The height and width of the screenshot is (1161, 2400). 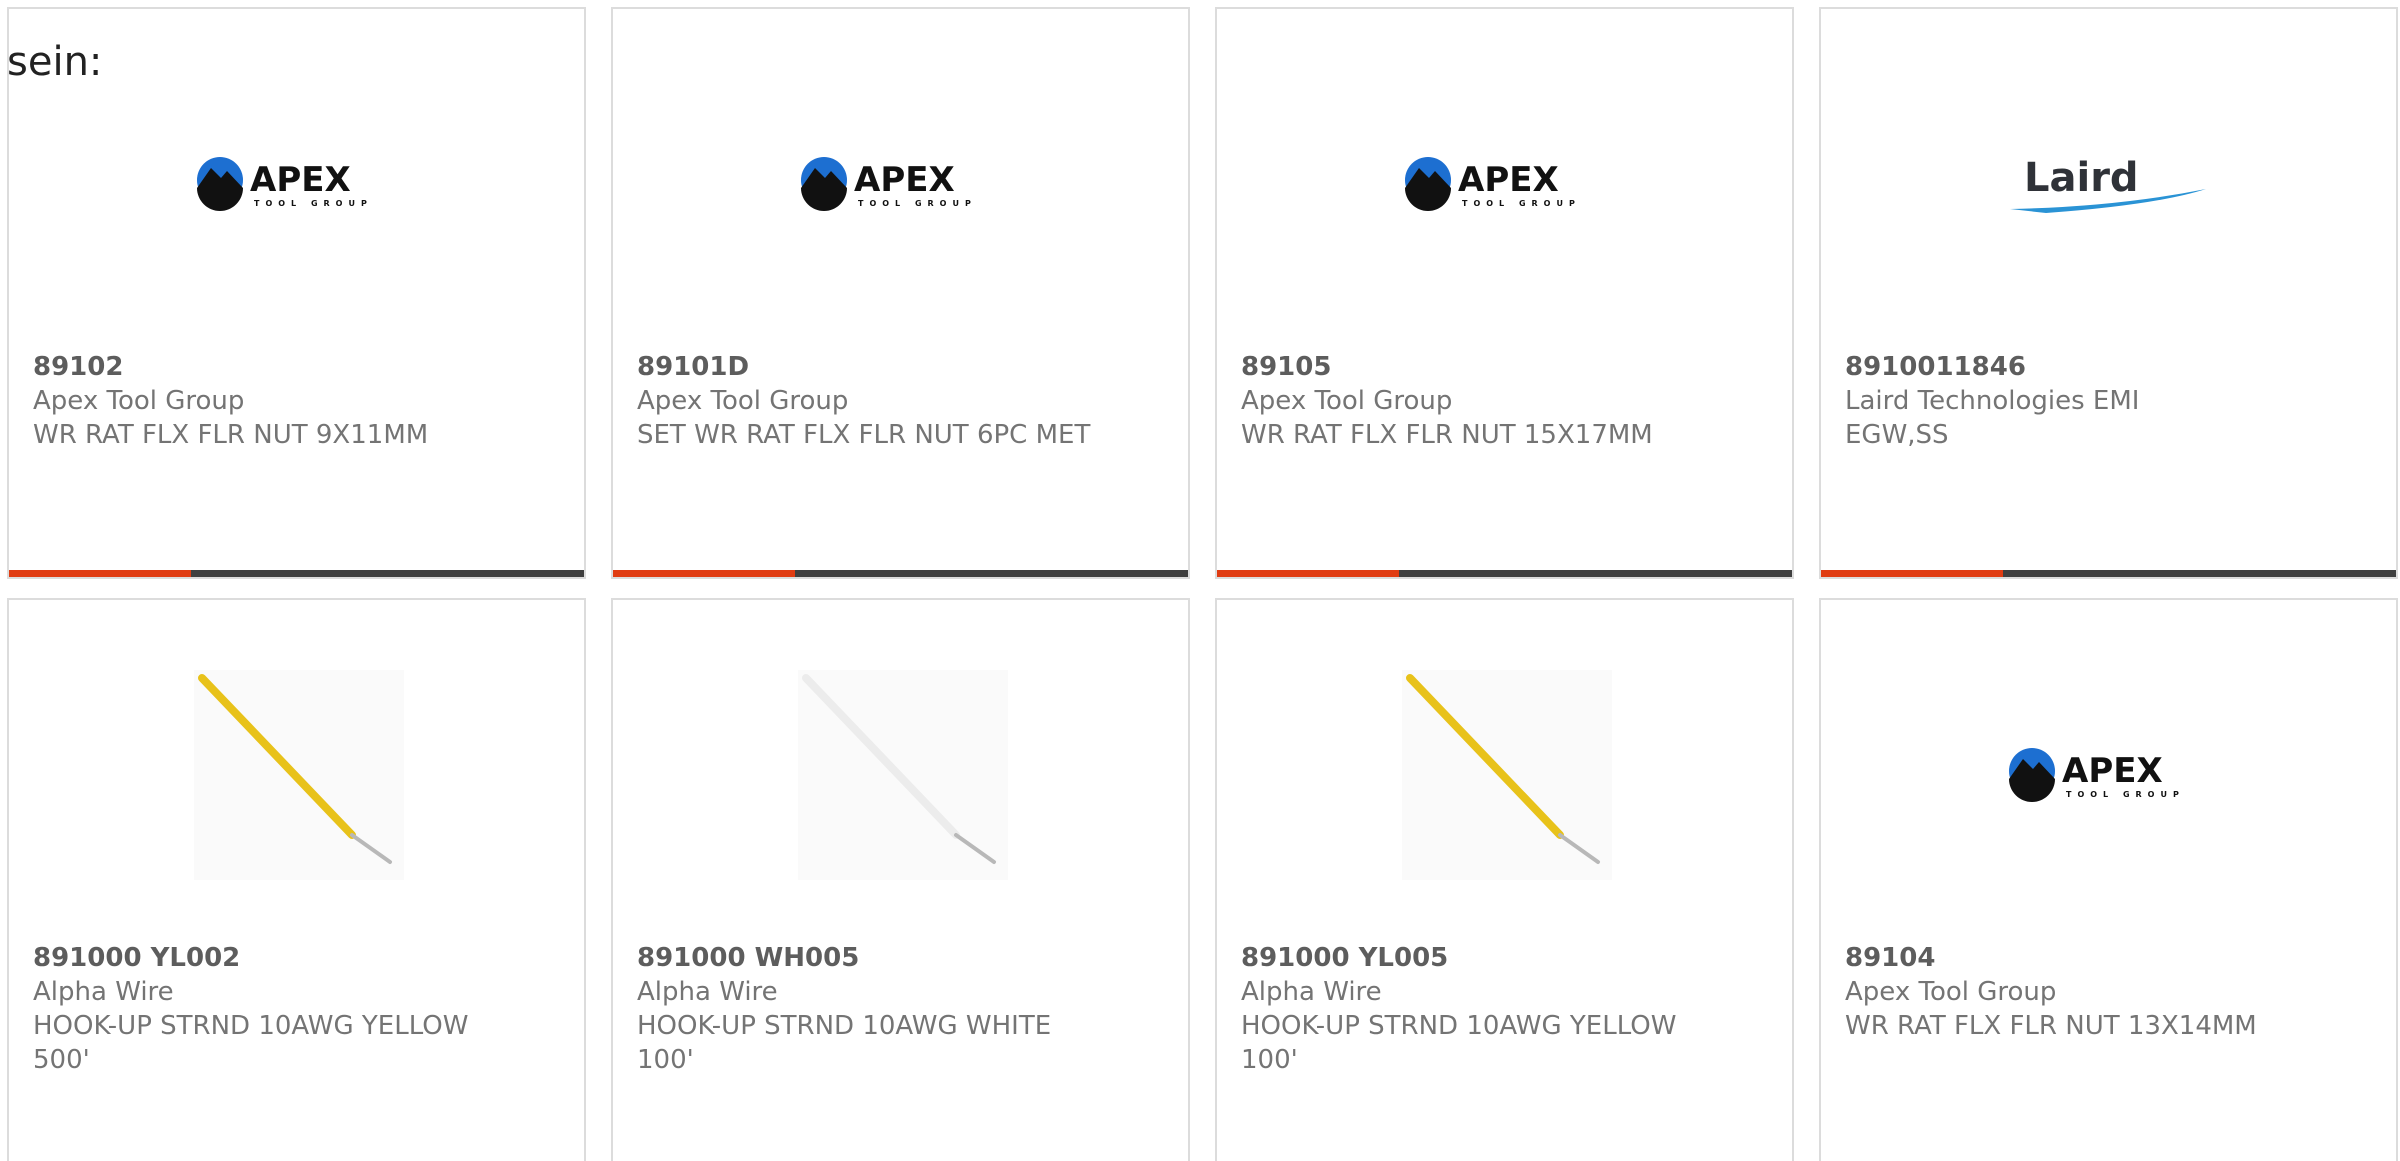 I want to click on product-description: HOOK-UP STRND 10AWG YELLOW 500', so click(x=251, y=1043).